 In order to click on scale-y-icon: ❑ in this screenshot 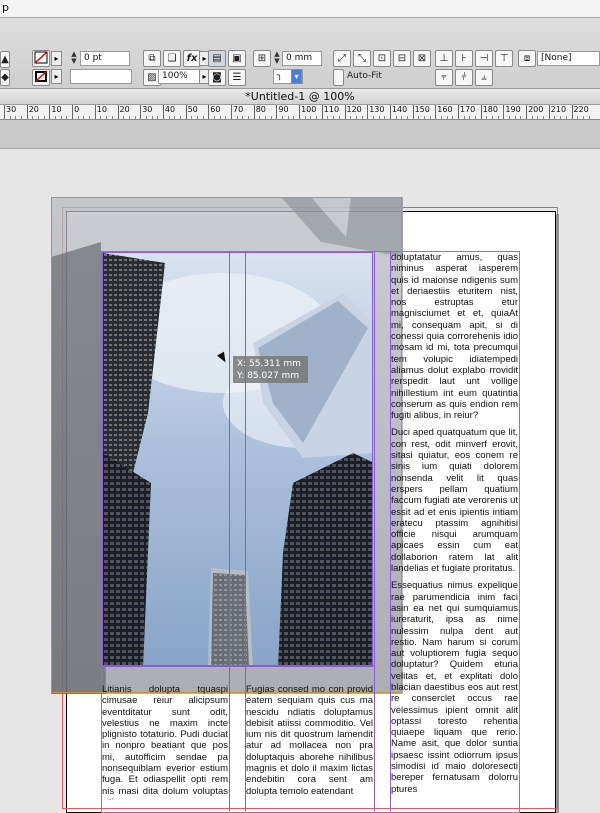, I will do `click(172, 58)`.